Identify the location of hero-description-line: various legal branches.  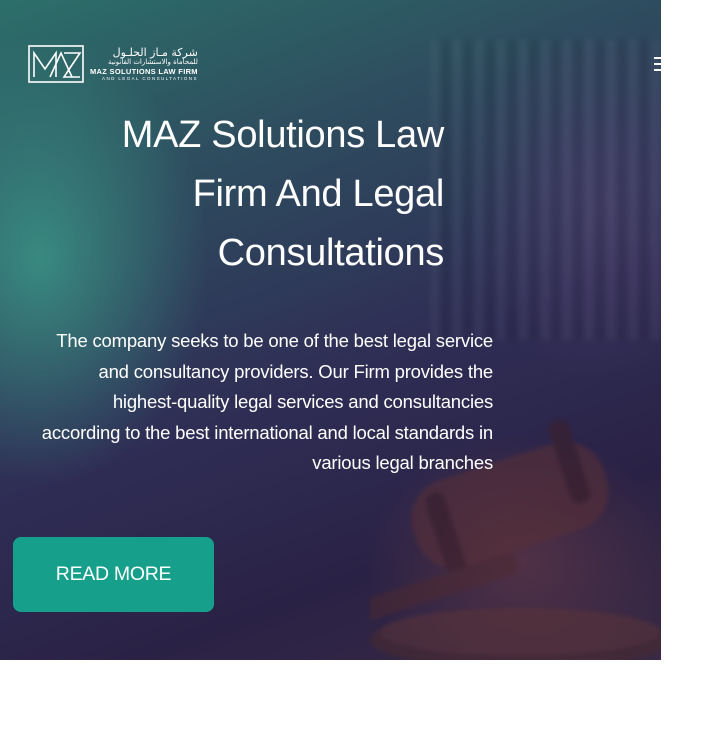
(402, 462).